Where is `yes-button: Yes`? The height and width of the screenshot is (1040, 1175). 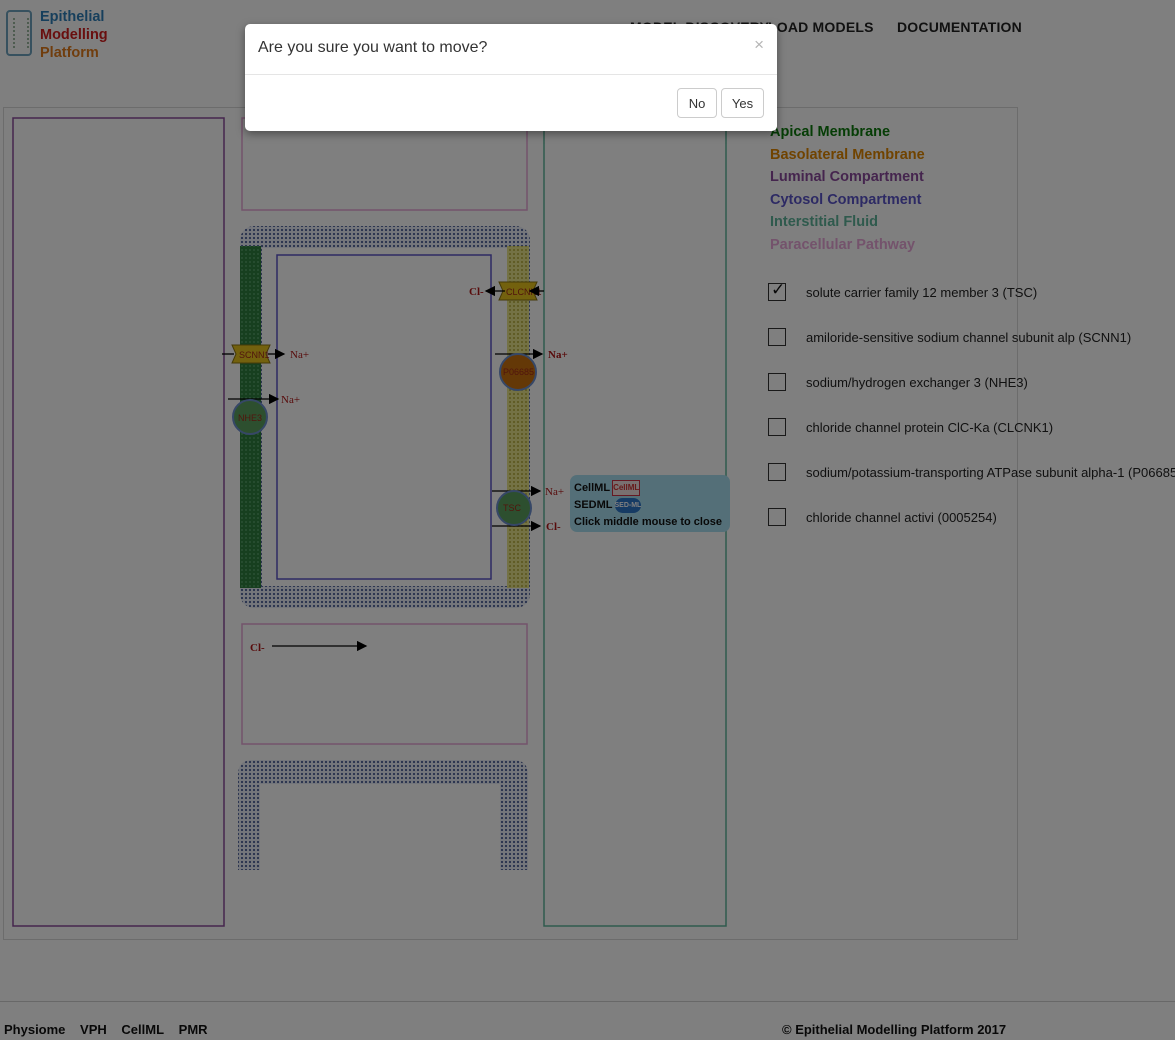 yes-button: Yes is located at coordinates (742, 103).